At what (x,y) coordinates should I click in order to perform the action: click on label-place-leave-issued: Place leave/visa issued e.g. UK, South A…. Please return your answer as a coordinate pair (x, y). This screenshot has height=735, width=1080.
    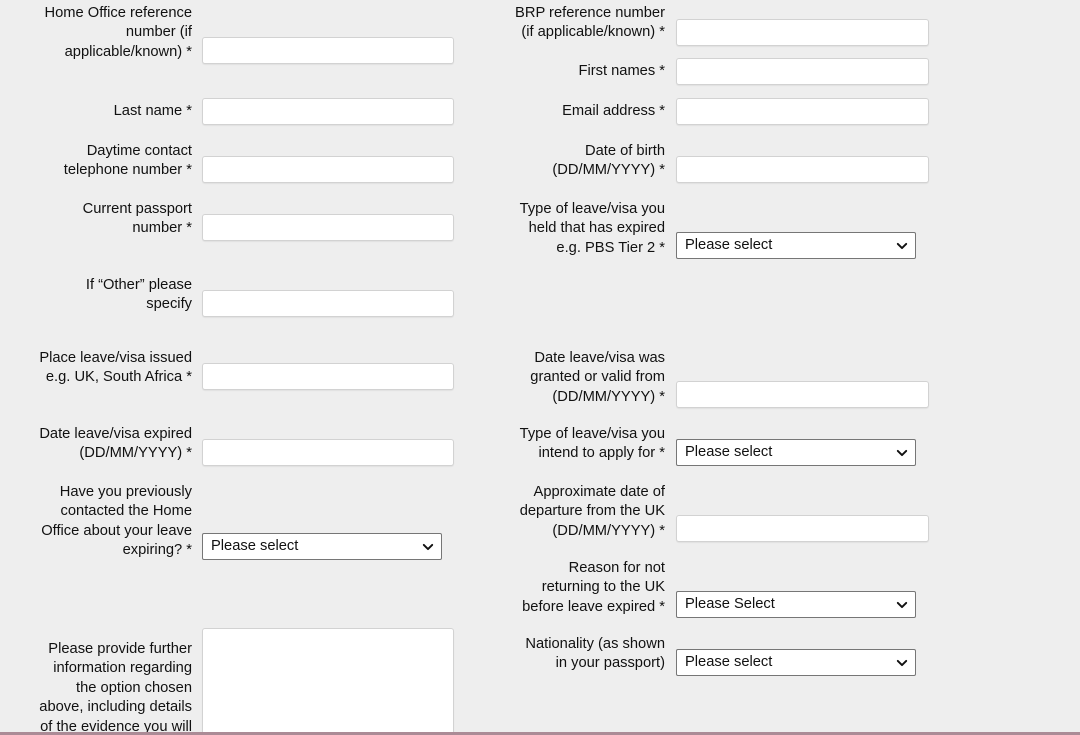
    Looking at the image, I should click on (115, 368).